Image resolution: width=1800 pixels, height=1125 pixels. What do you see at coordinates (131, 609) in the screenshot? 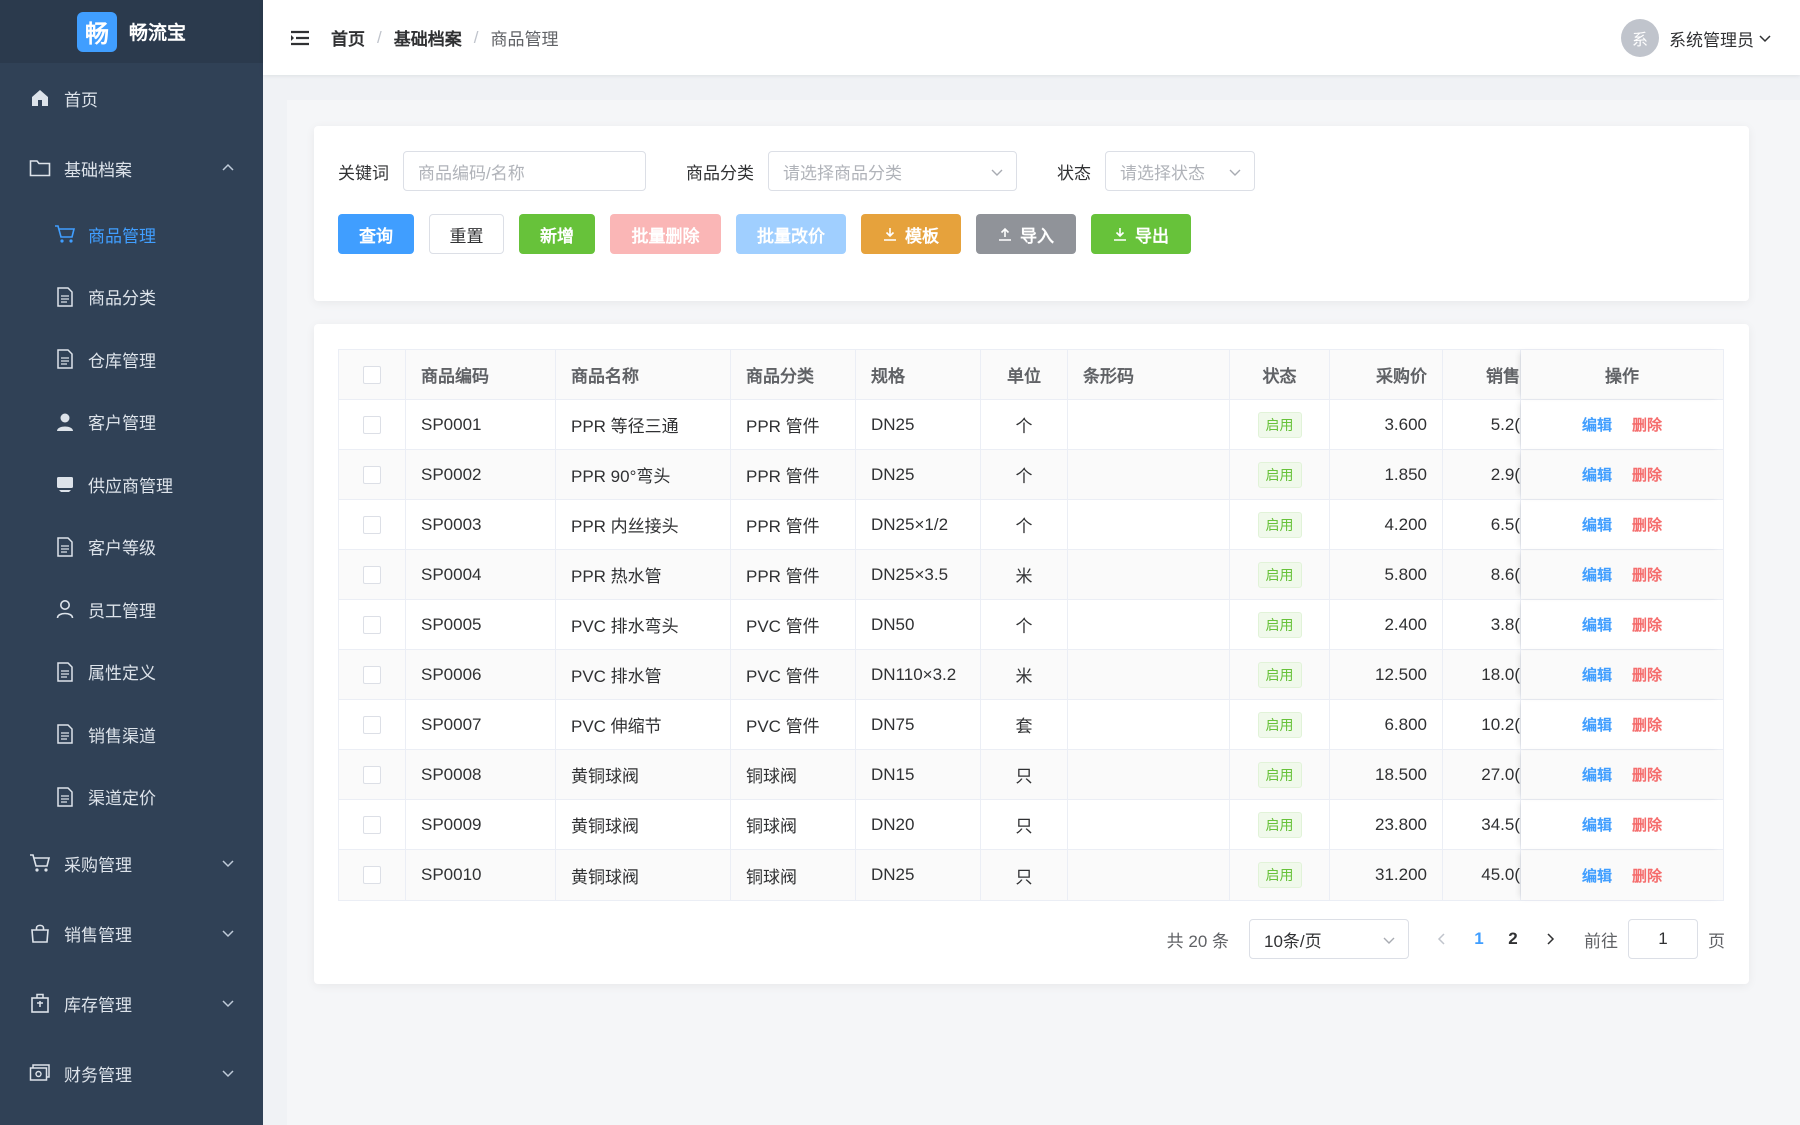
I see `sidebar-item-employee: 员工管理` at bounding box center [131, 609].